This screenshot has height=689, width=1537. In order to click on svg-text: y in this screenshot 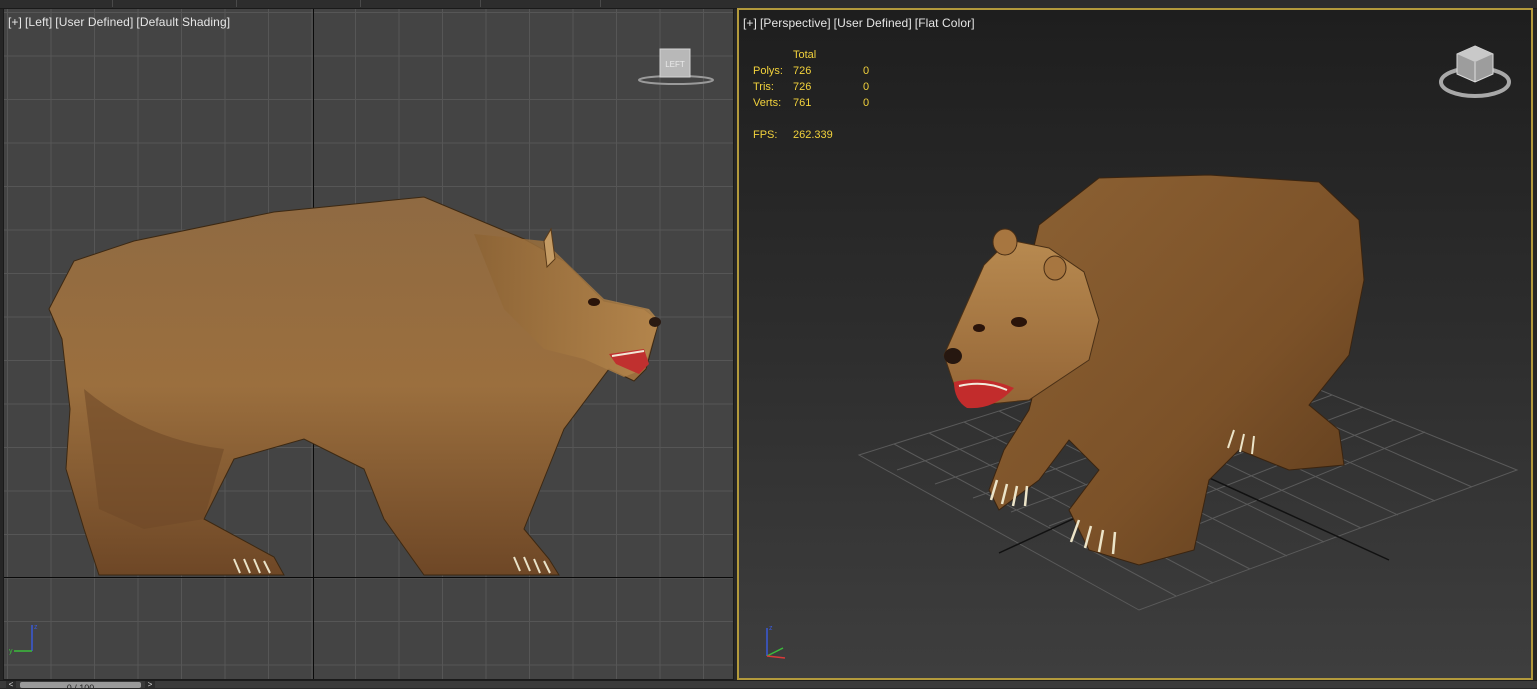, I will do `click(11, 651)`.